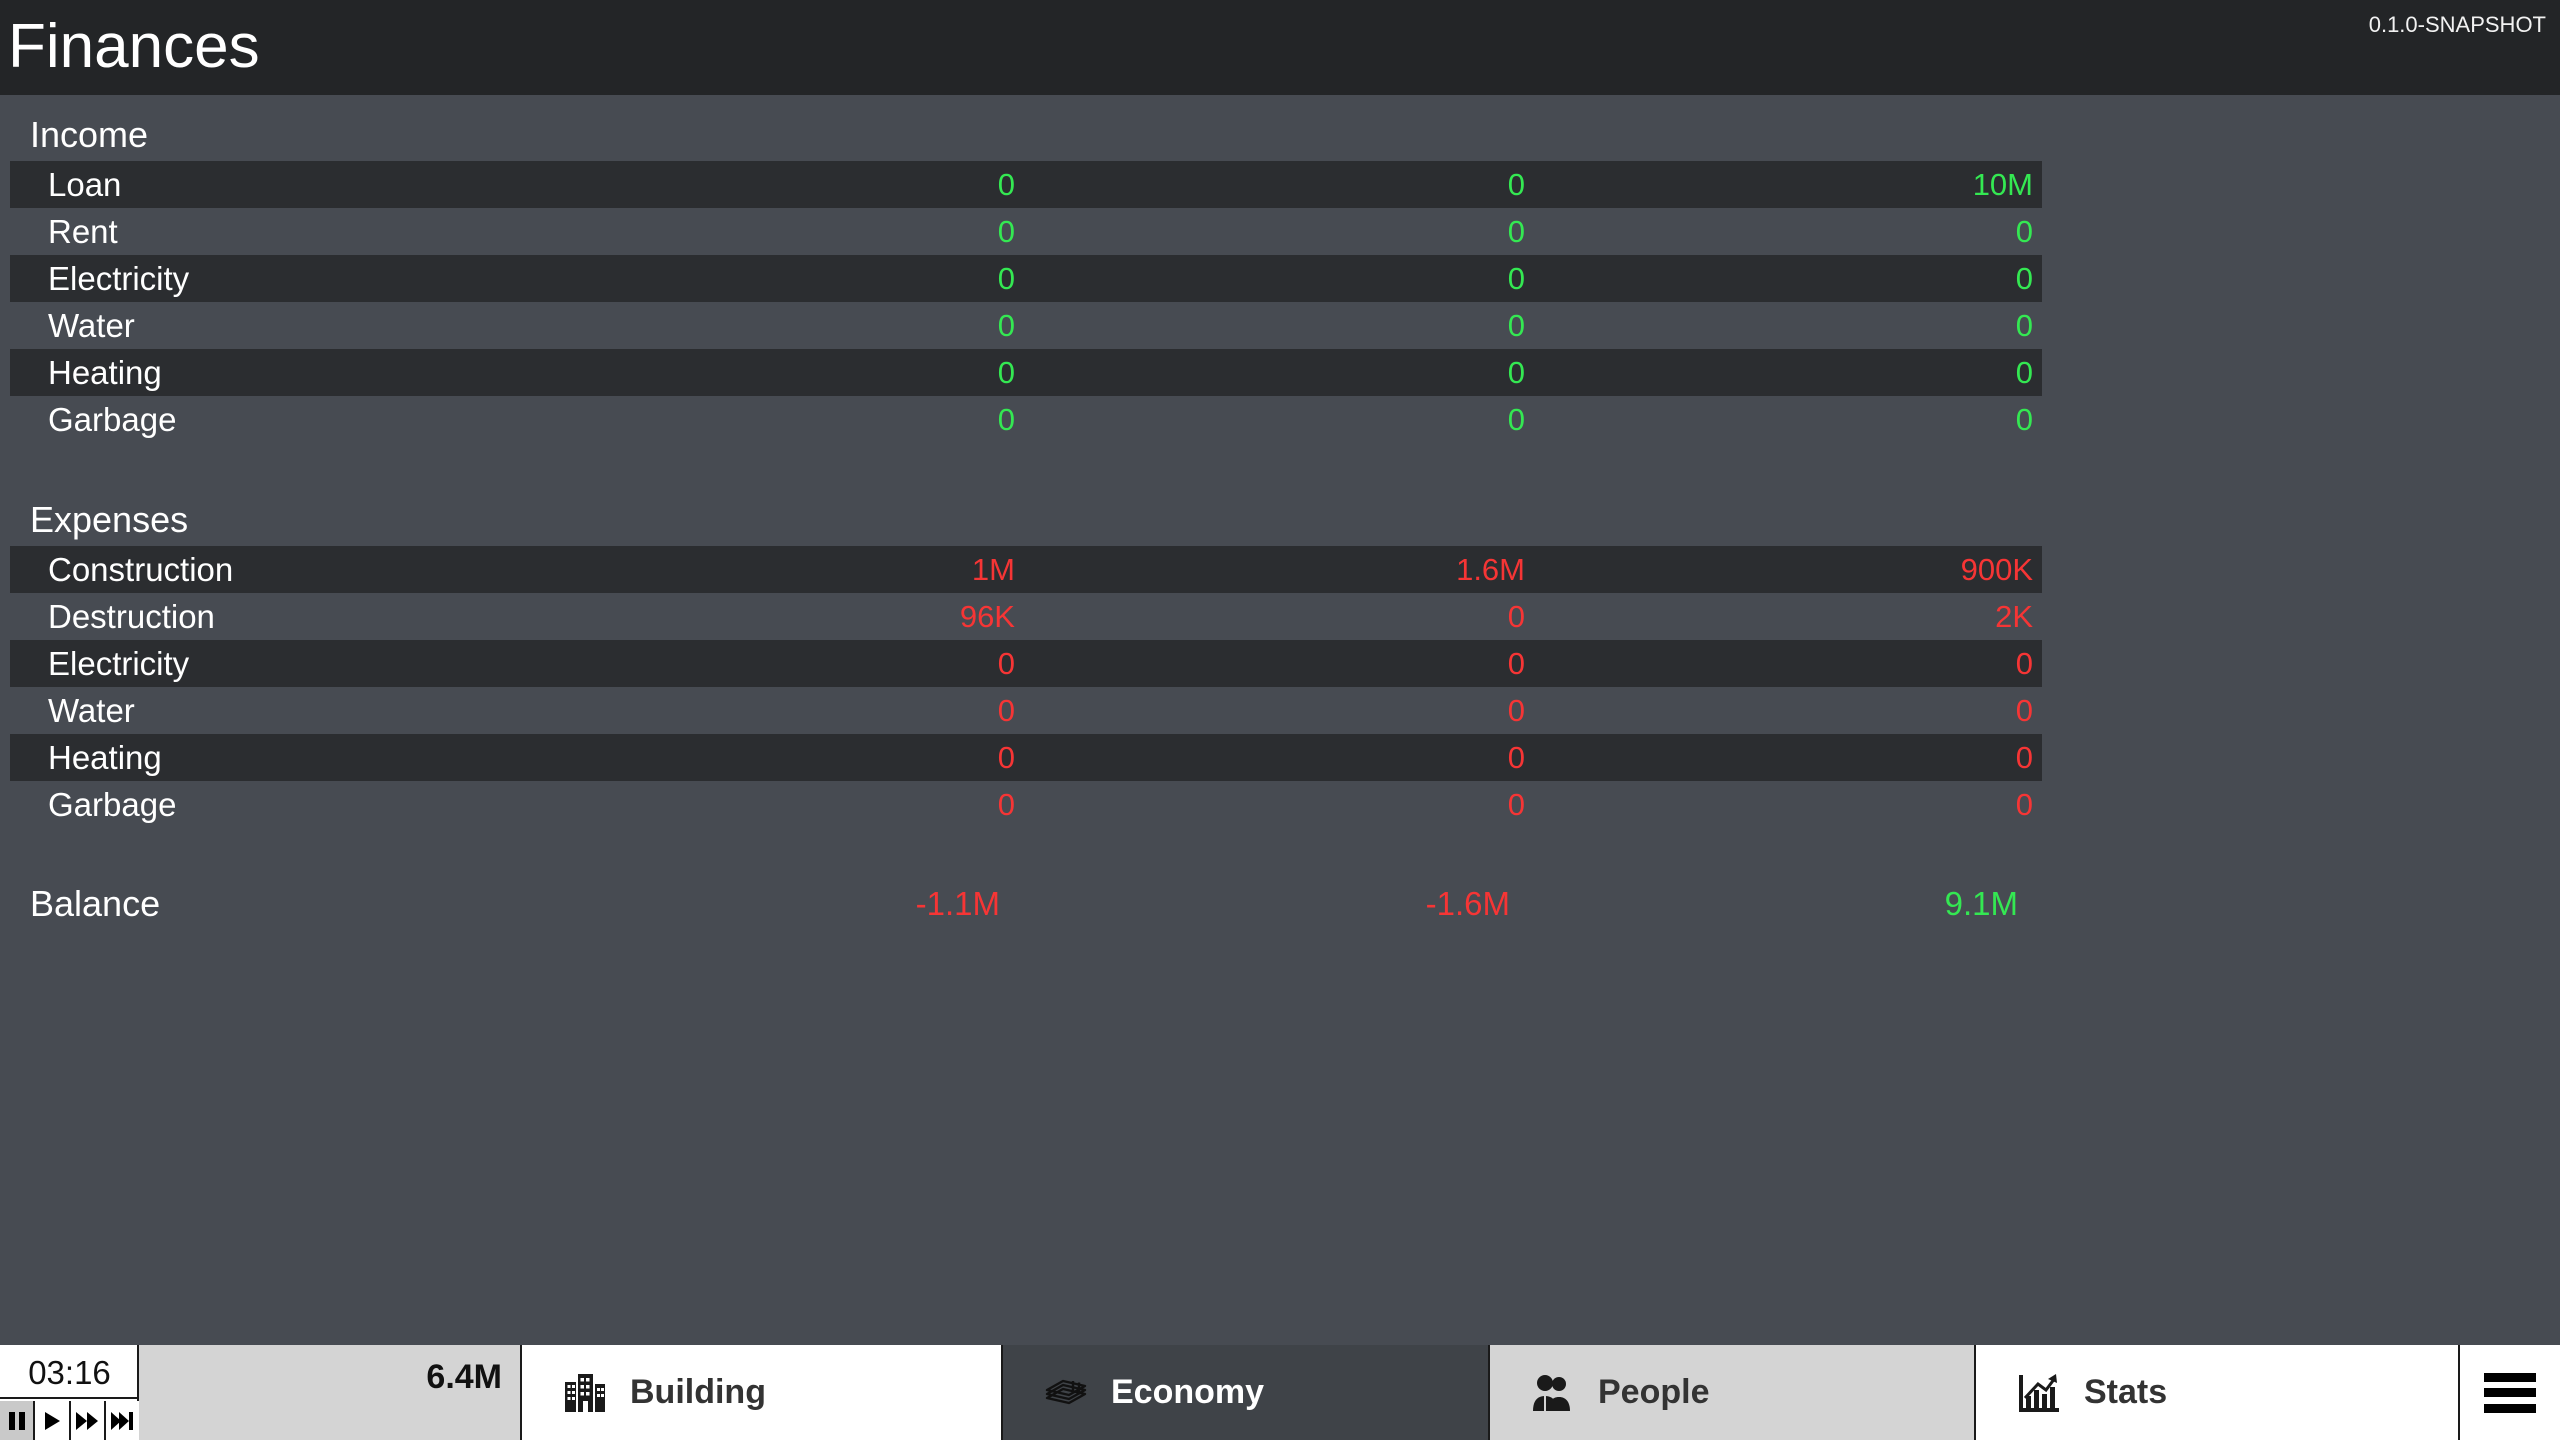 Image resolution: width=2560 pixels, height=1440 pixels. I want to click on pause-button, so click(18, 1420).